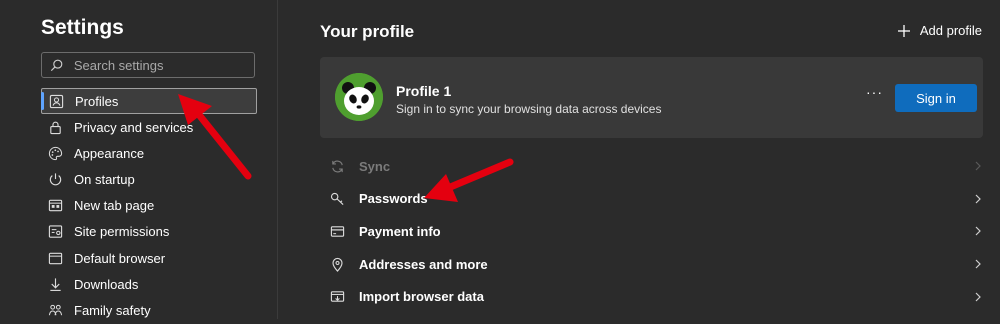 This screenshot has width=1000, height=324. I want to click on location-pin-icon, so click(337, 264).